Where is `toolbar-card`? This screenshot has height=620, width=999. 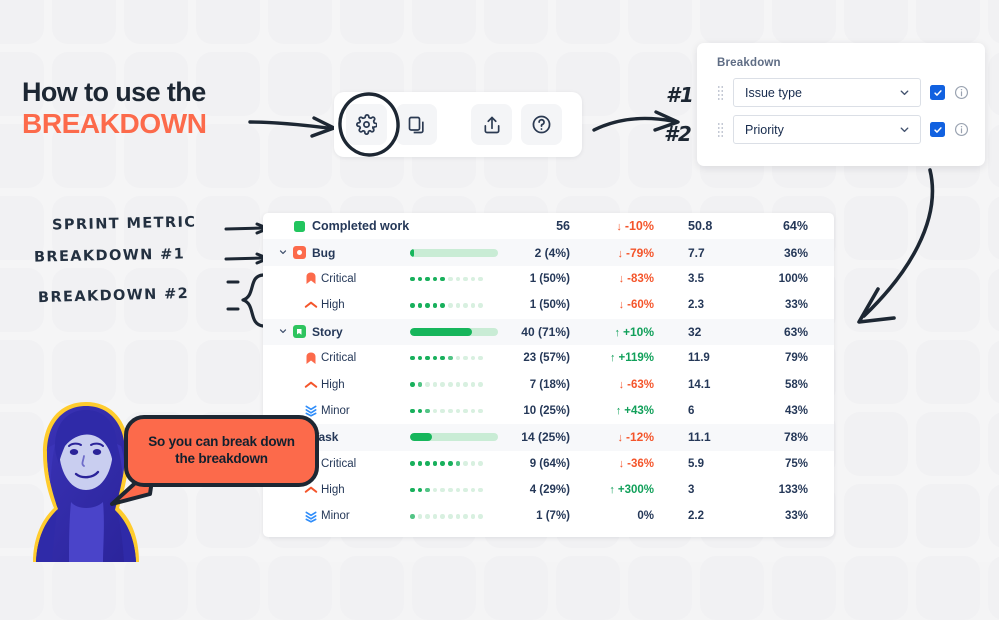 toolbar-card is located at coordinates (458, 124).